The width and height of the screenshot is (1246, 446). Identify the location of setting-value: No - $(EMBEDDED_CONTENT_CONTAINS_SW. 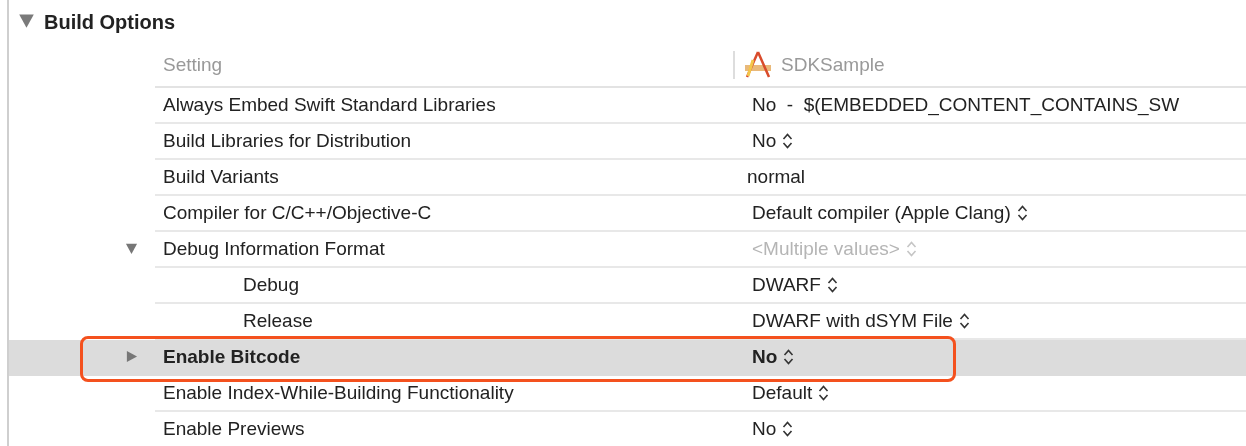
(966, 105).